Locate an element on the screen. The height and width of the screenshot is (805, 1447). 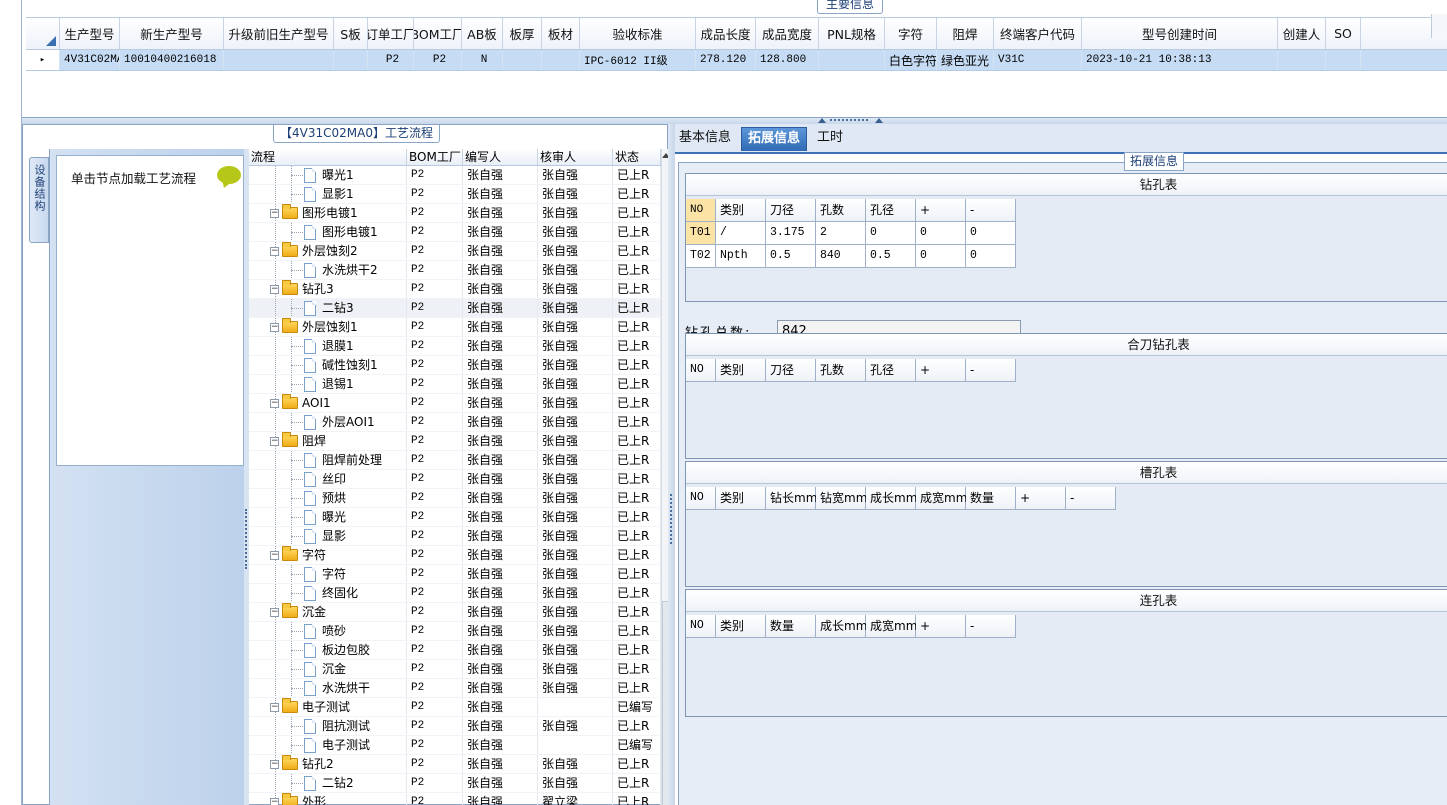
grid-column-header: 孔数 is located at coordinates (841, 370).